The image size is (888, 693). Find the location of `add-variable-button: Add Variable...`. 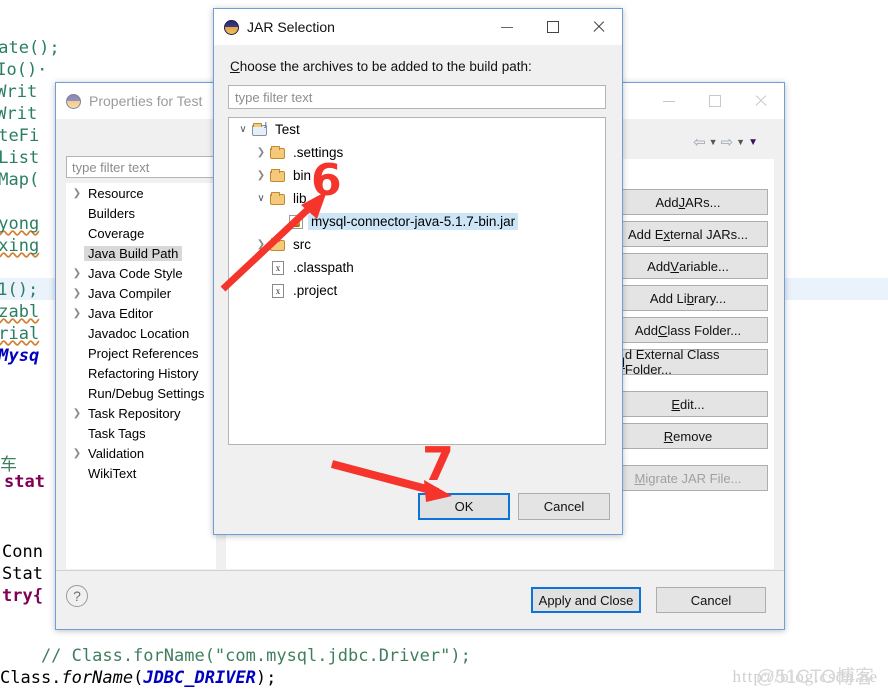

add-variable-button: Add Variable... is located at coordinates (688, 266).